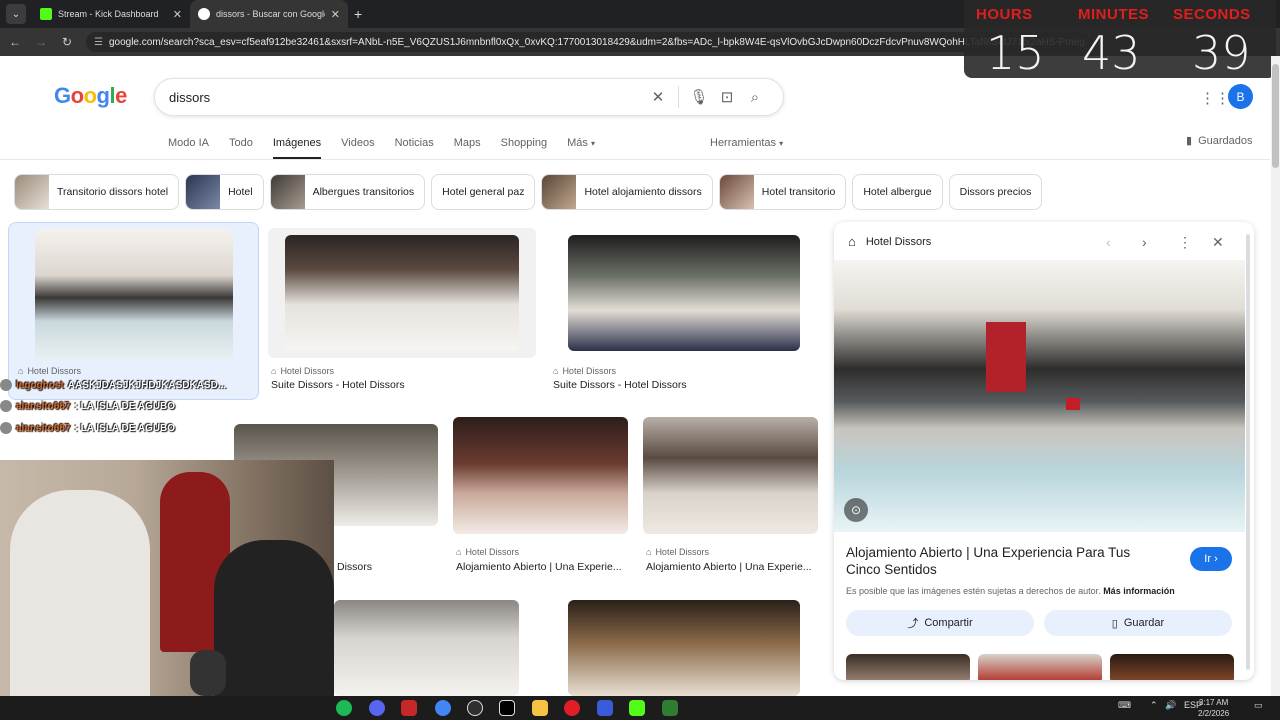 The image size is (1280, 720). Describe the element at coordinates (344, 708) in the screenshot. I see `spotify-icon` at that location.